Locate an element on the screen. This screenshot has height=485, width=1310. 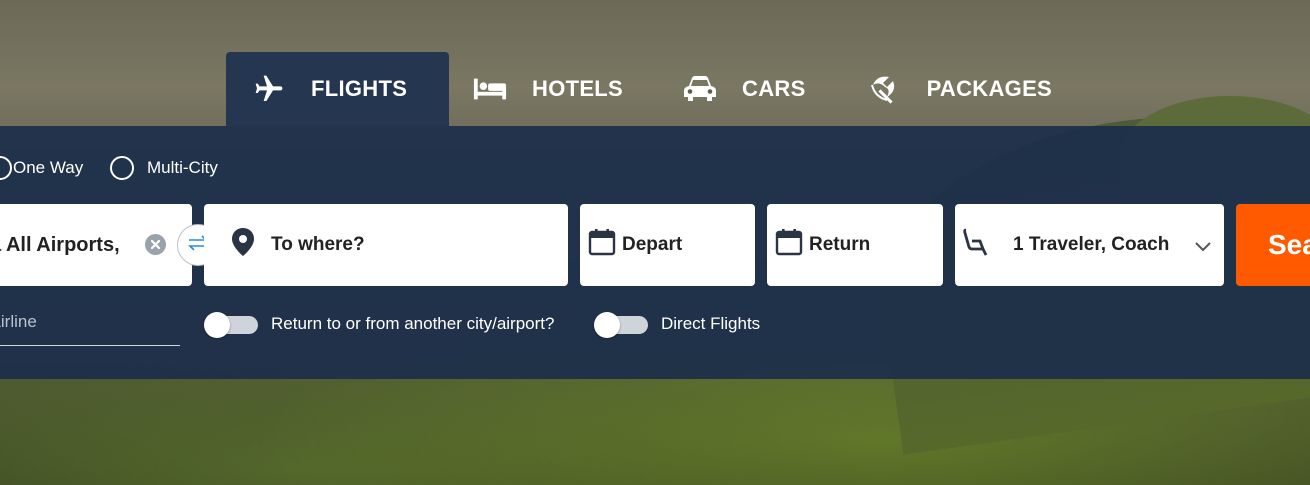
to-field: To where? is located at coordinates (386, 245).